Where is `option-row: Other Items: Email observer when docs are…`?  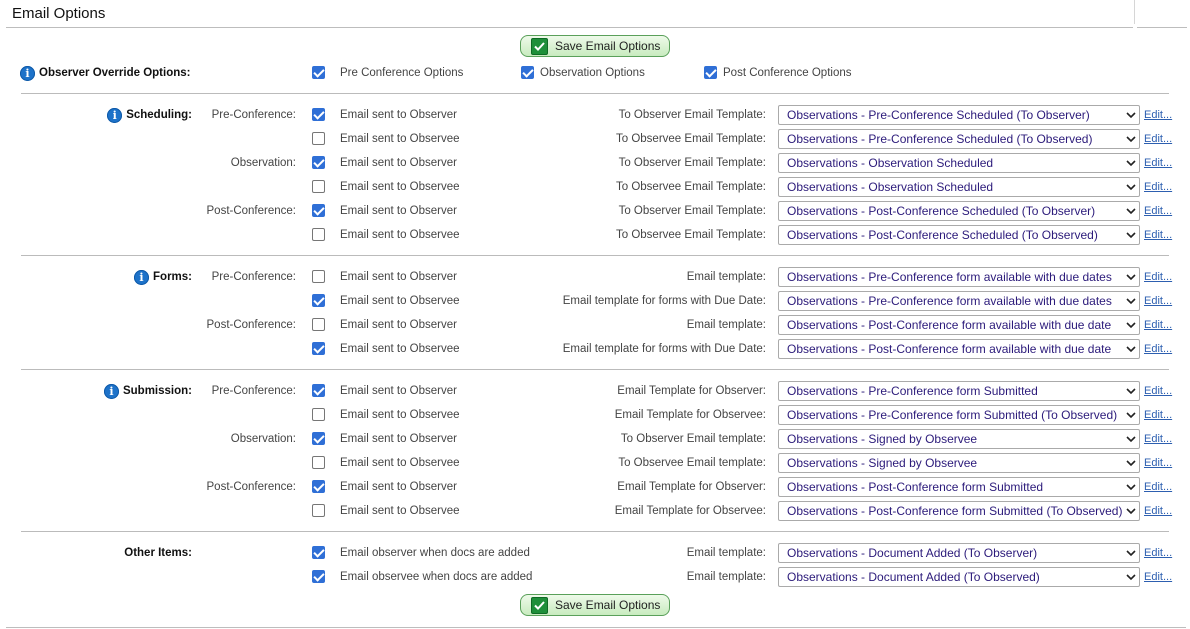
option-row: Other Items: Email observer when docs are… is located at coordinates (595, 553).